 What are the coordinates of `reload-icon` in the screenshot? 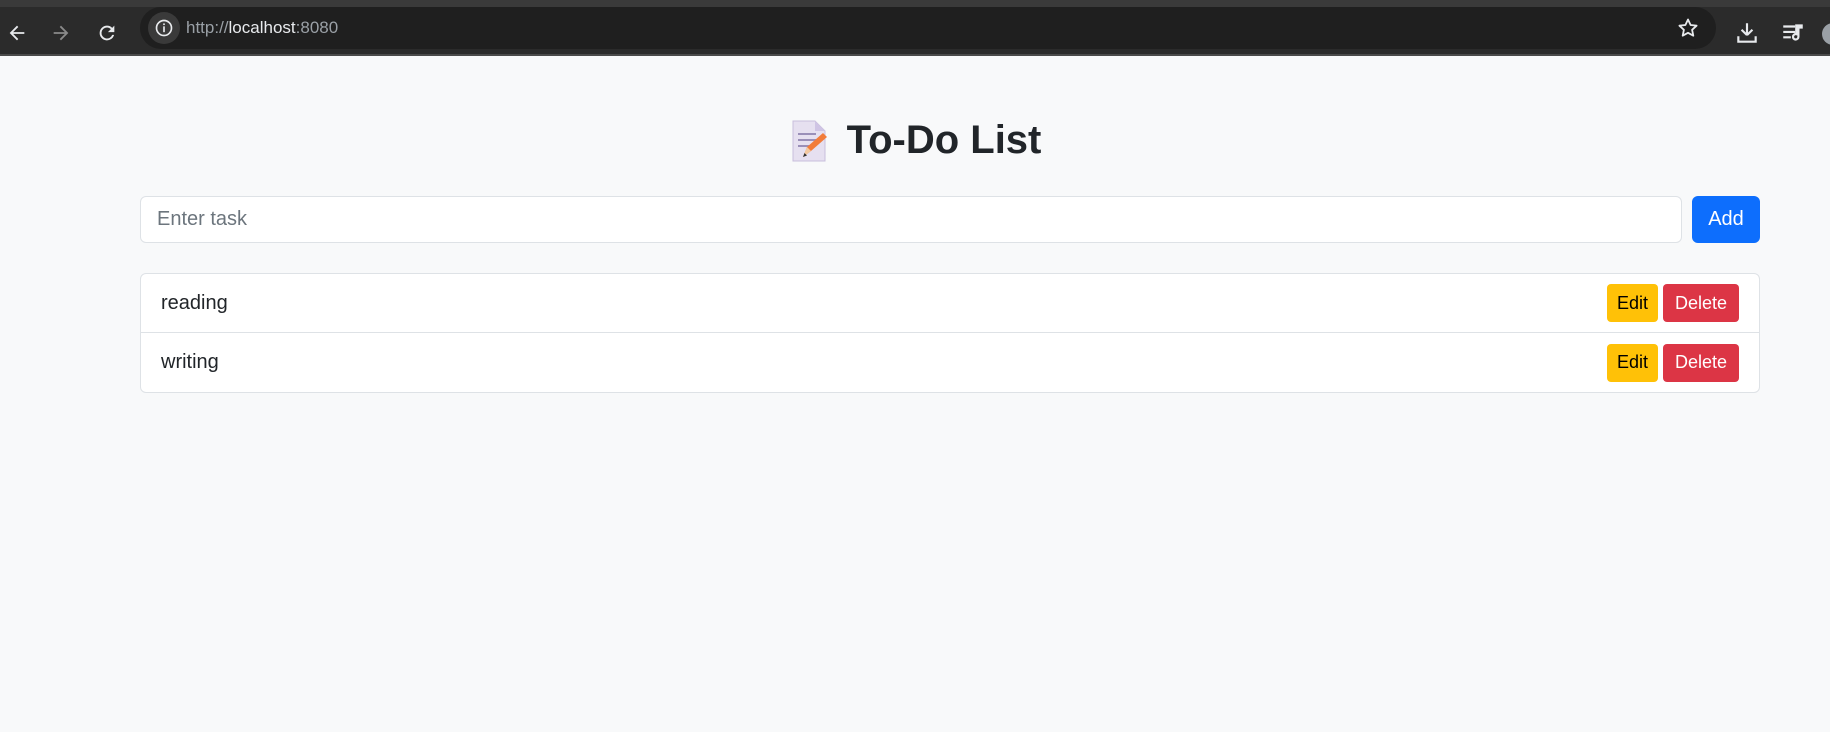 It's located at (107, 33).